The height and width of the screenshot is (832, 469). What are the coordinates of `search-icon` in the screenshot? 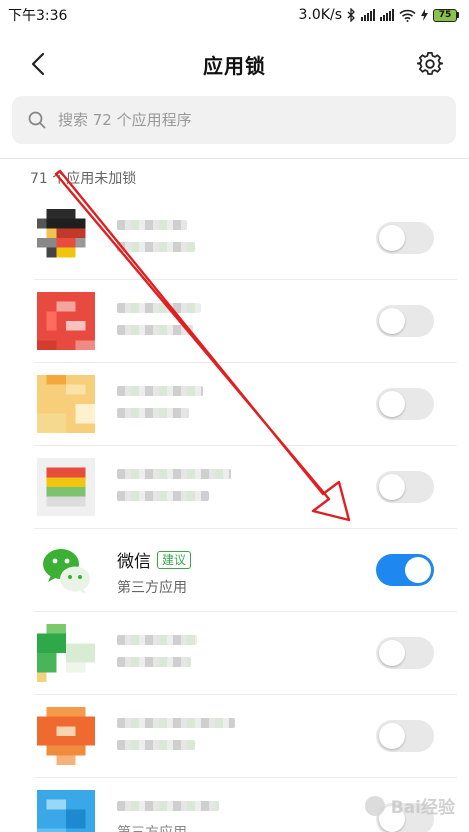 It's located at (37, 120).